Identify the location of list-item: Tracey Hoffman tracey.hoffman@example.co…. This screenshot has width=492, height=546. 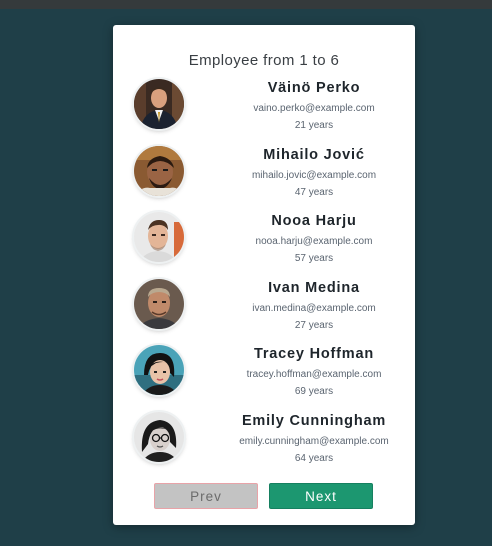
(264, 377).